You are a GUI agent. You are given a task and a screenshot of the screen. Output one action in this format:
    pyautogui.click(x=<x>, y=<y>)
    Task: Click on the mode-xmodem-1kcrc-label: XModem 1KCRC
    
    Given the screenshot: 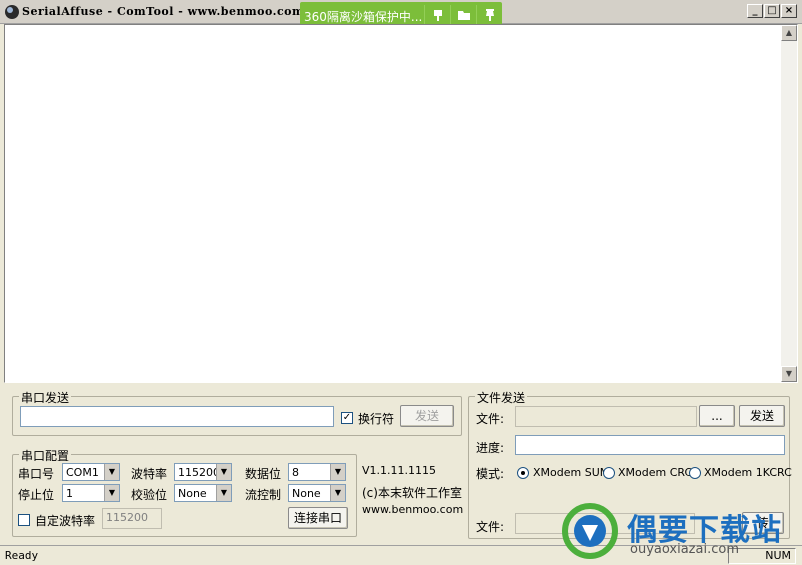 What is the action you would take?
    pyautogui.click(x=748, y=472)
    